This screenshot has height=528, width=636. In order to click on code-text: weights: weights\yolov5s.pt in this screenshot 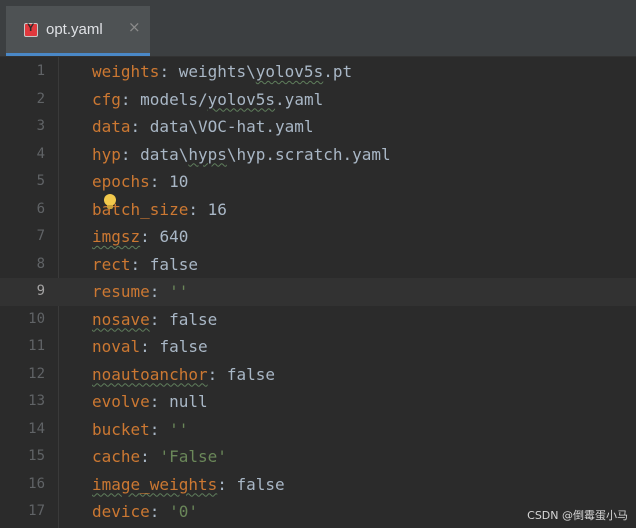, I will do `click(222, 72)`.